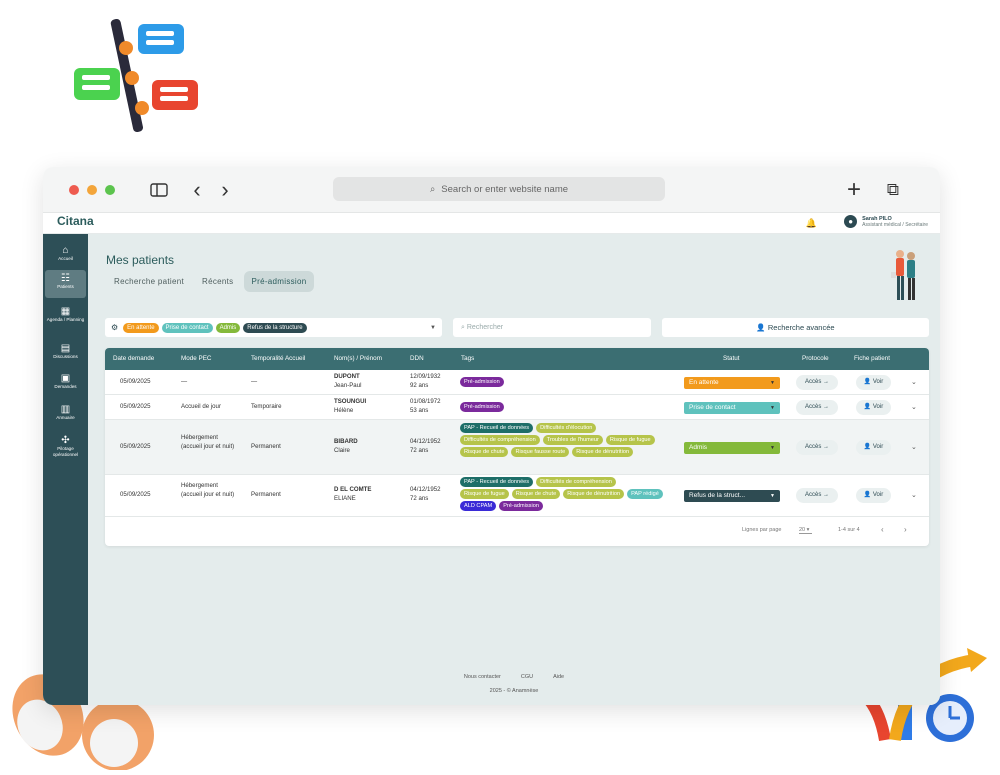  I want to click on footer-link-contact: Nous contacter, so click(482, 677).